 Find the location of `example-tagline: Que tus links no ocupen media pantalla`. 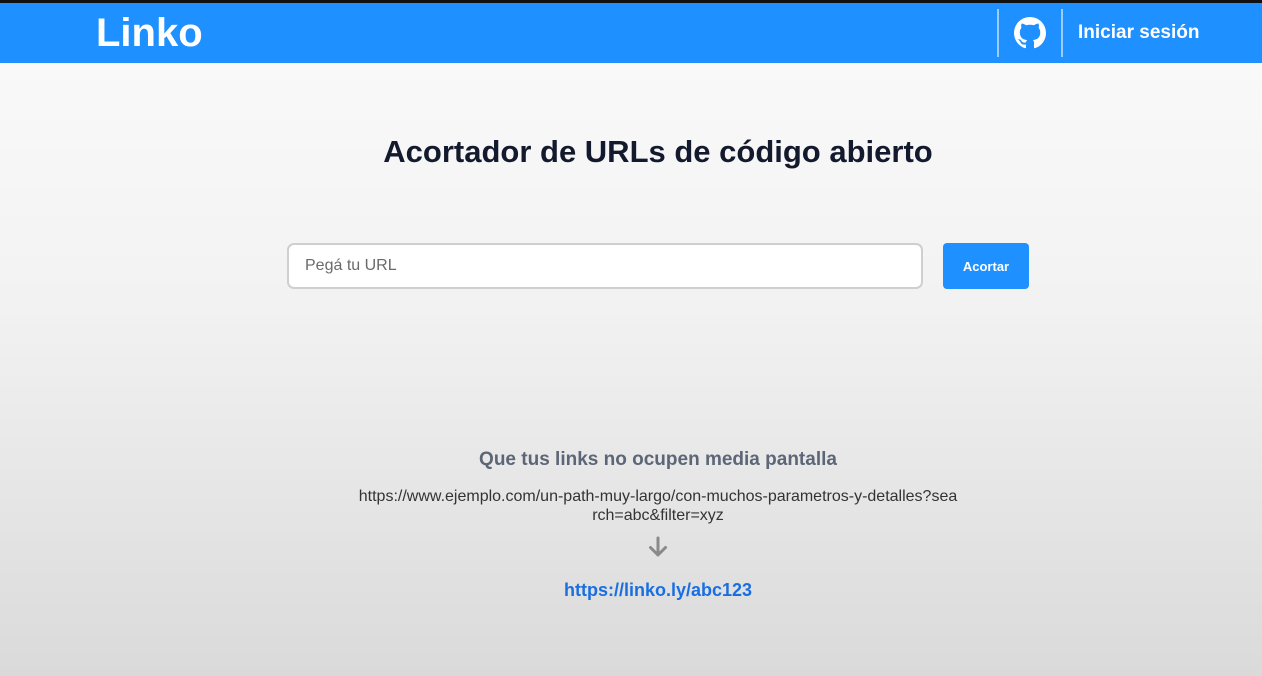

example-tagline: Que tus links no ocupen media pantalla is located at coordinates (658, 459).